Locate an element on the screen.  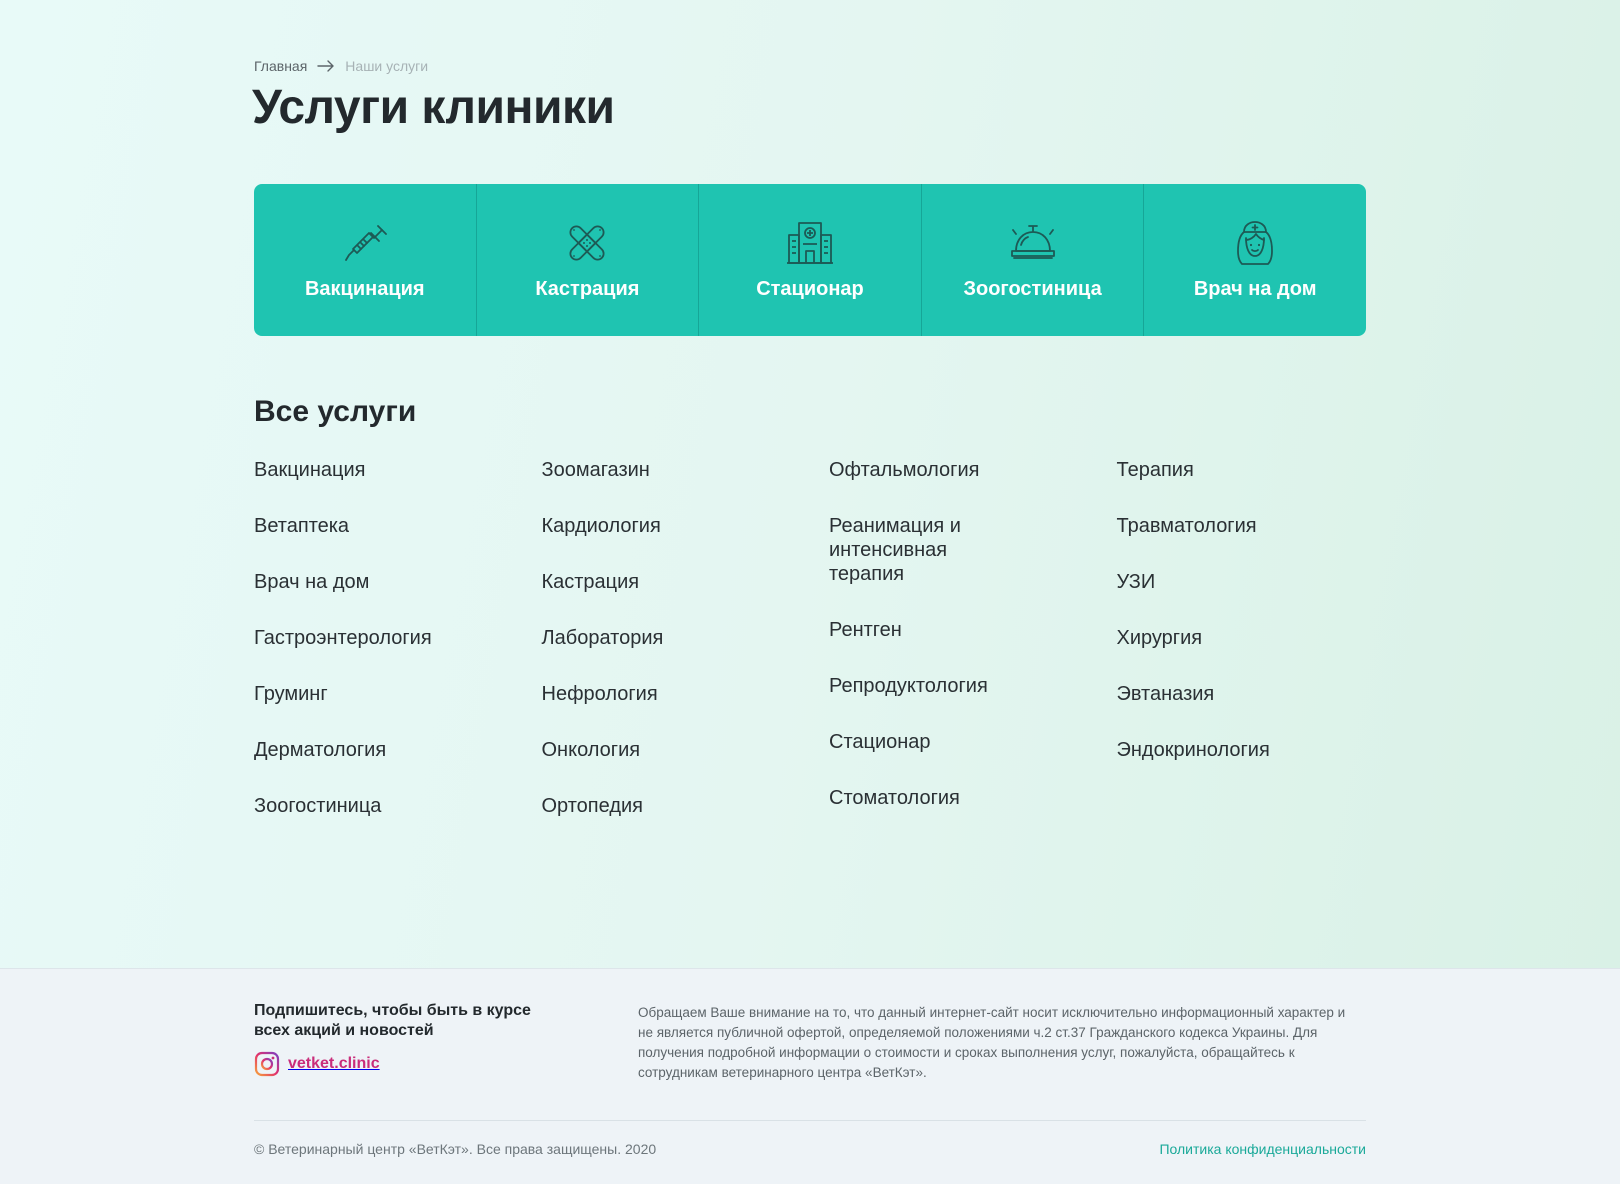
all-services-title: Все услуги is located at coordinates (335, 411).